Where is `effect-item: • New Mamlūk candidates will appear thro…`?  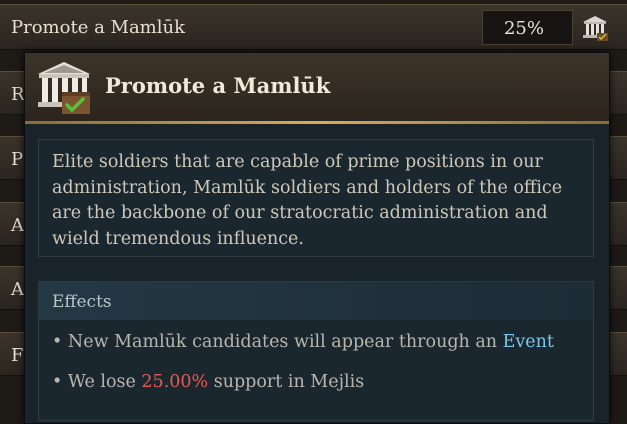
effect-item: • New Mamlūk candidates will appear thro… is located at coordinates (303, 342).